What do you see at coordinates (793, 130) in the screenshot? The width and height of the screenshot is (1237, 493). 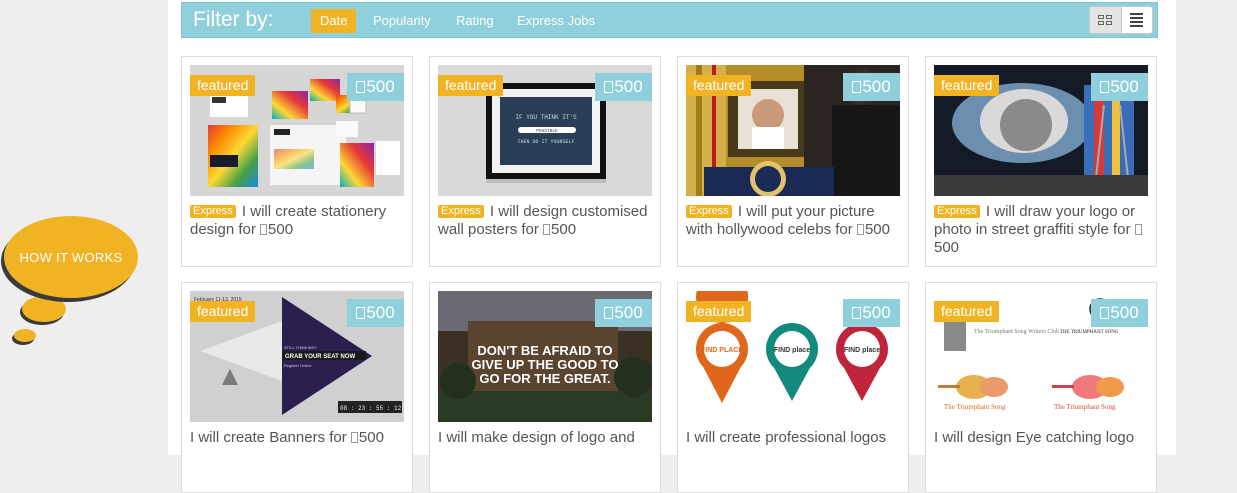 I see `gig-thumbnail-celebs: featured 500` at bounding box center [793, 130].